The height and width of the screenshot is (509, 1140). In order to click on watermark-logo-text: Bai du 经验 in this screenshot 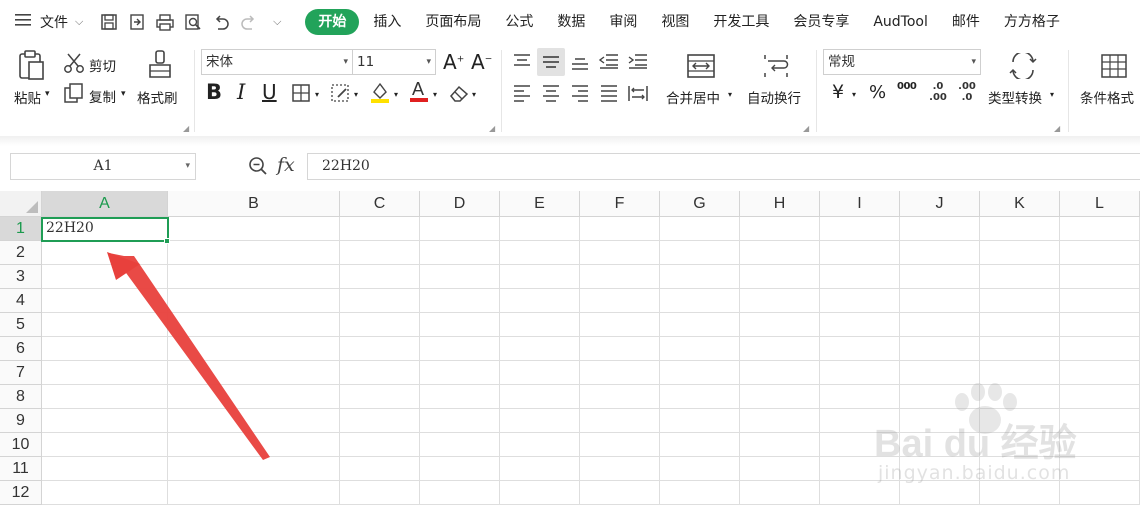, I will do `click(975, 444)`.